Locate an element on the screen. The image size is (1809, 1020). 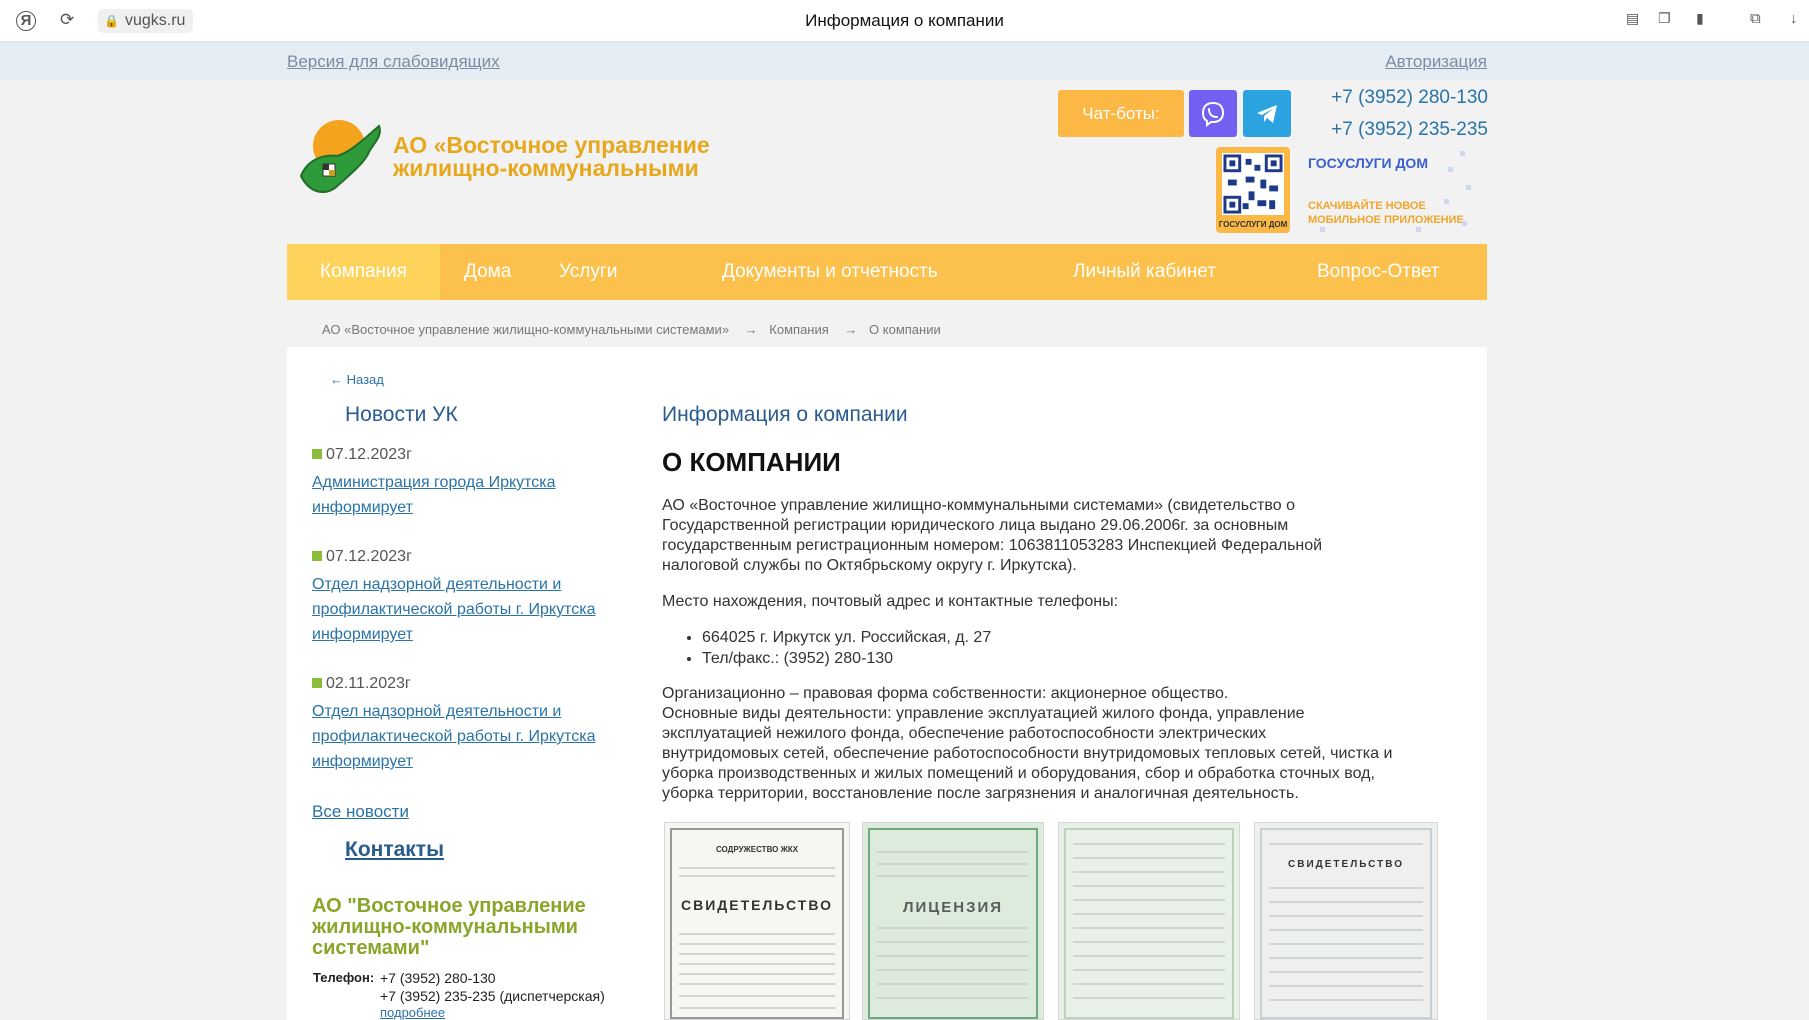
viber-button is located at coordinates (1213, 113).